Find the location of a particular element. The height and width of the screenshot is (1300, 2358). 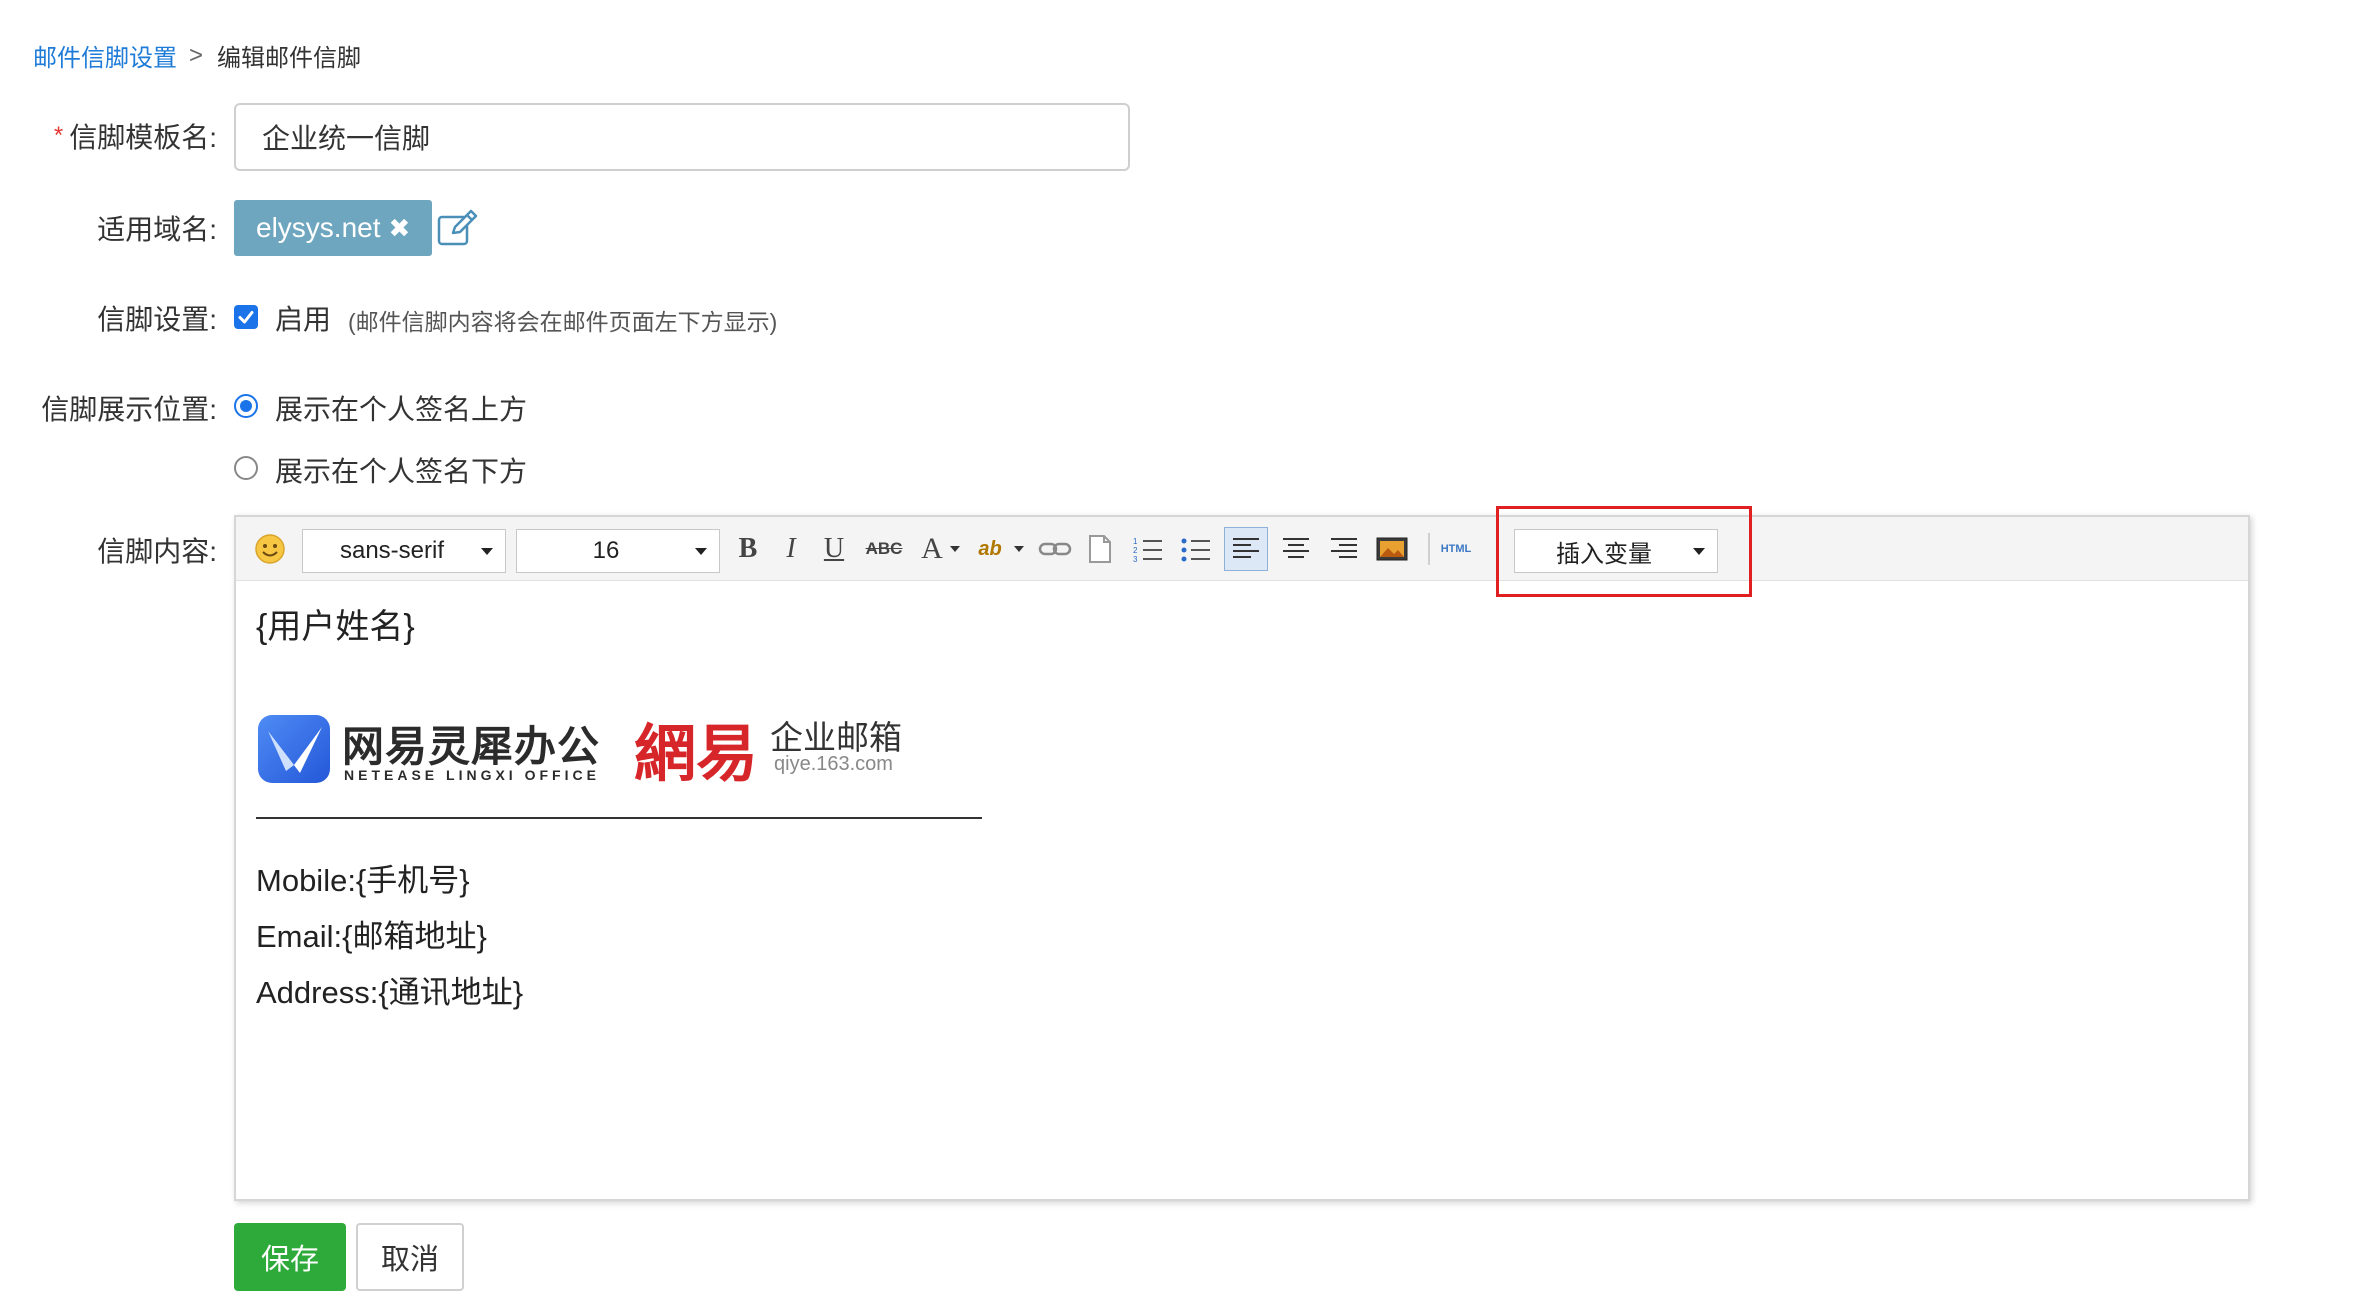

italic-button: I is located at coordinates (791, 549).